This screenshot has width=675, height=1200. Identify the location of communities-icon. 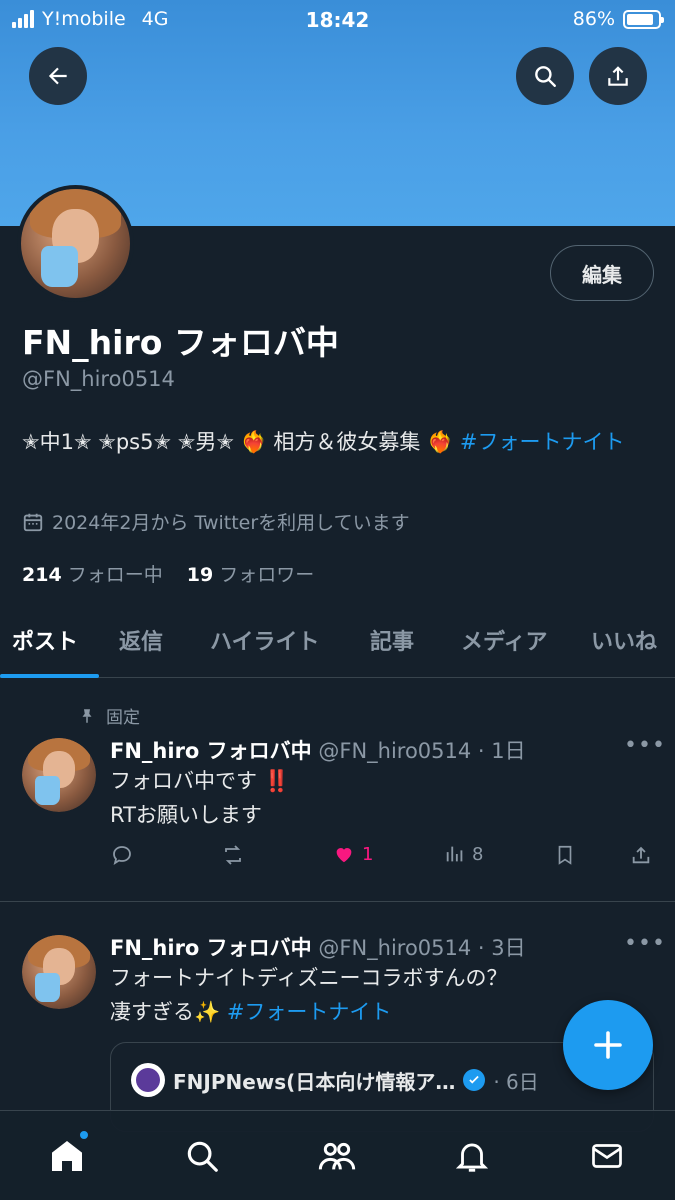
(337, 1156).